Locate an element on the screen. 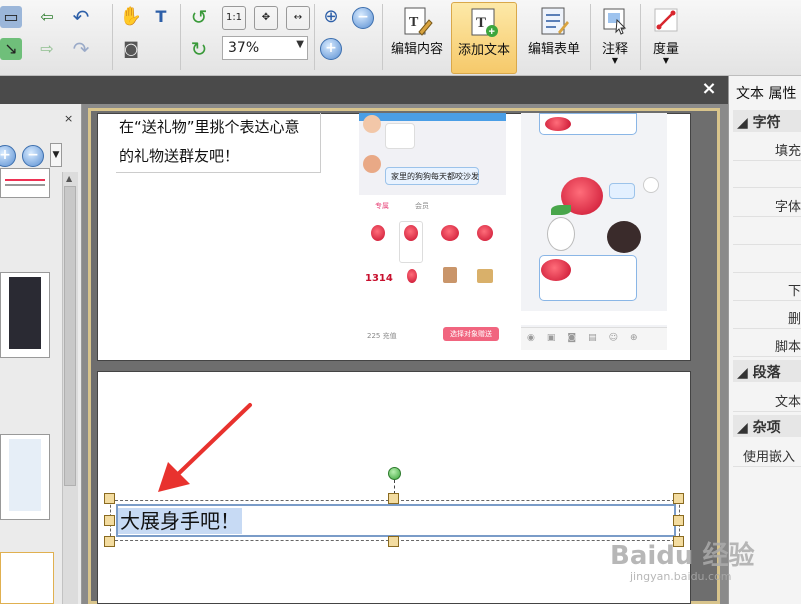  edit-content-button: T 编辑内容 is located at coordinates (417, 37).